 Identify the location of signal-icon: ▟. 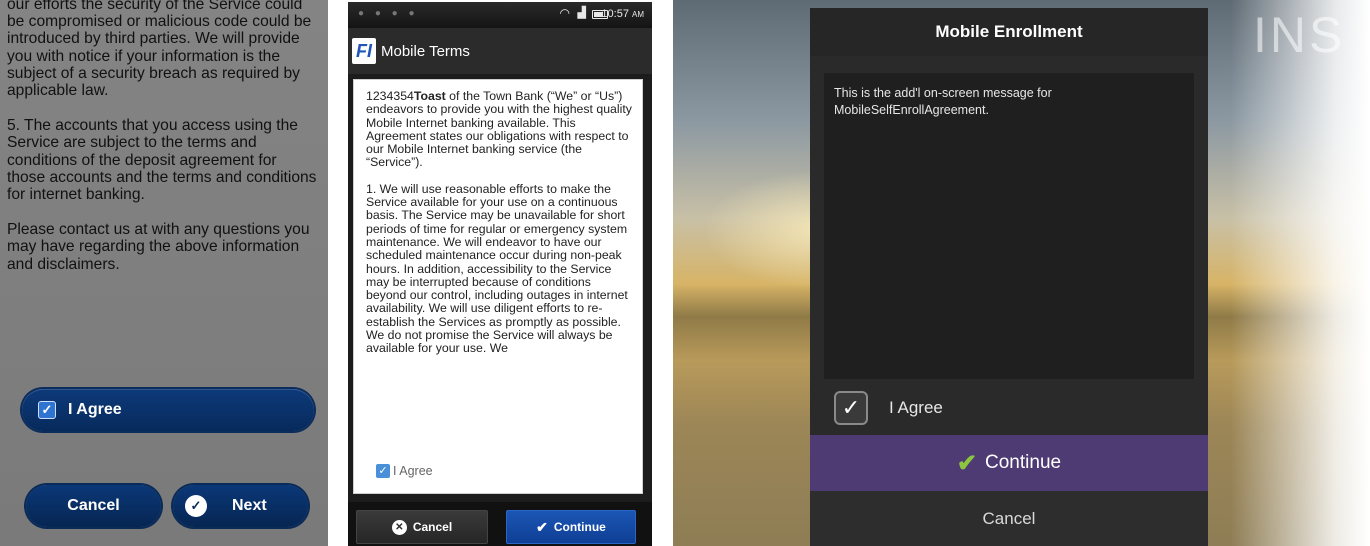
(581, 13).